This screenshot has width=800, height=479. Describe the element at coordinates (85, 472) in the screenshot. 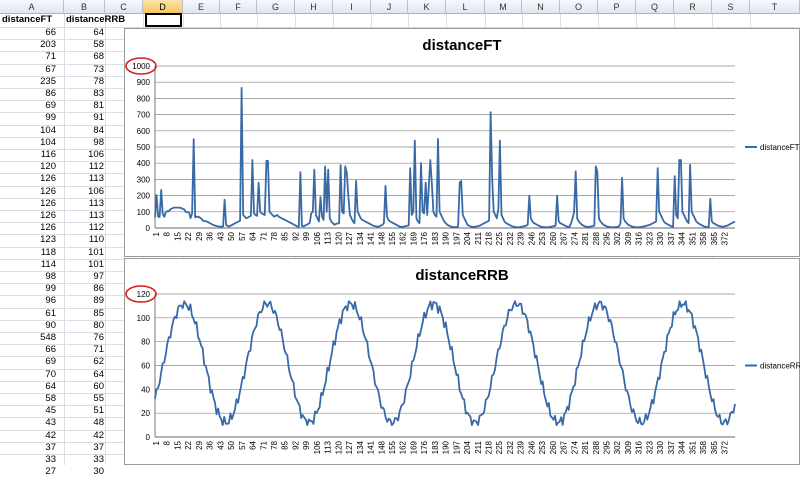

I see `cell-distanceRRB: 30` at that location.